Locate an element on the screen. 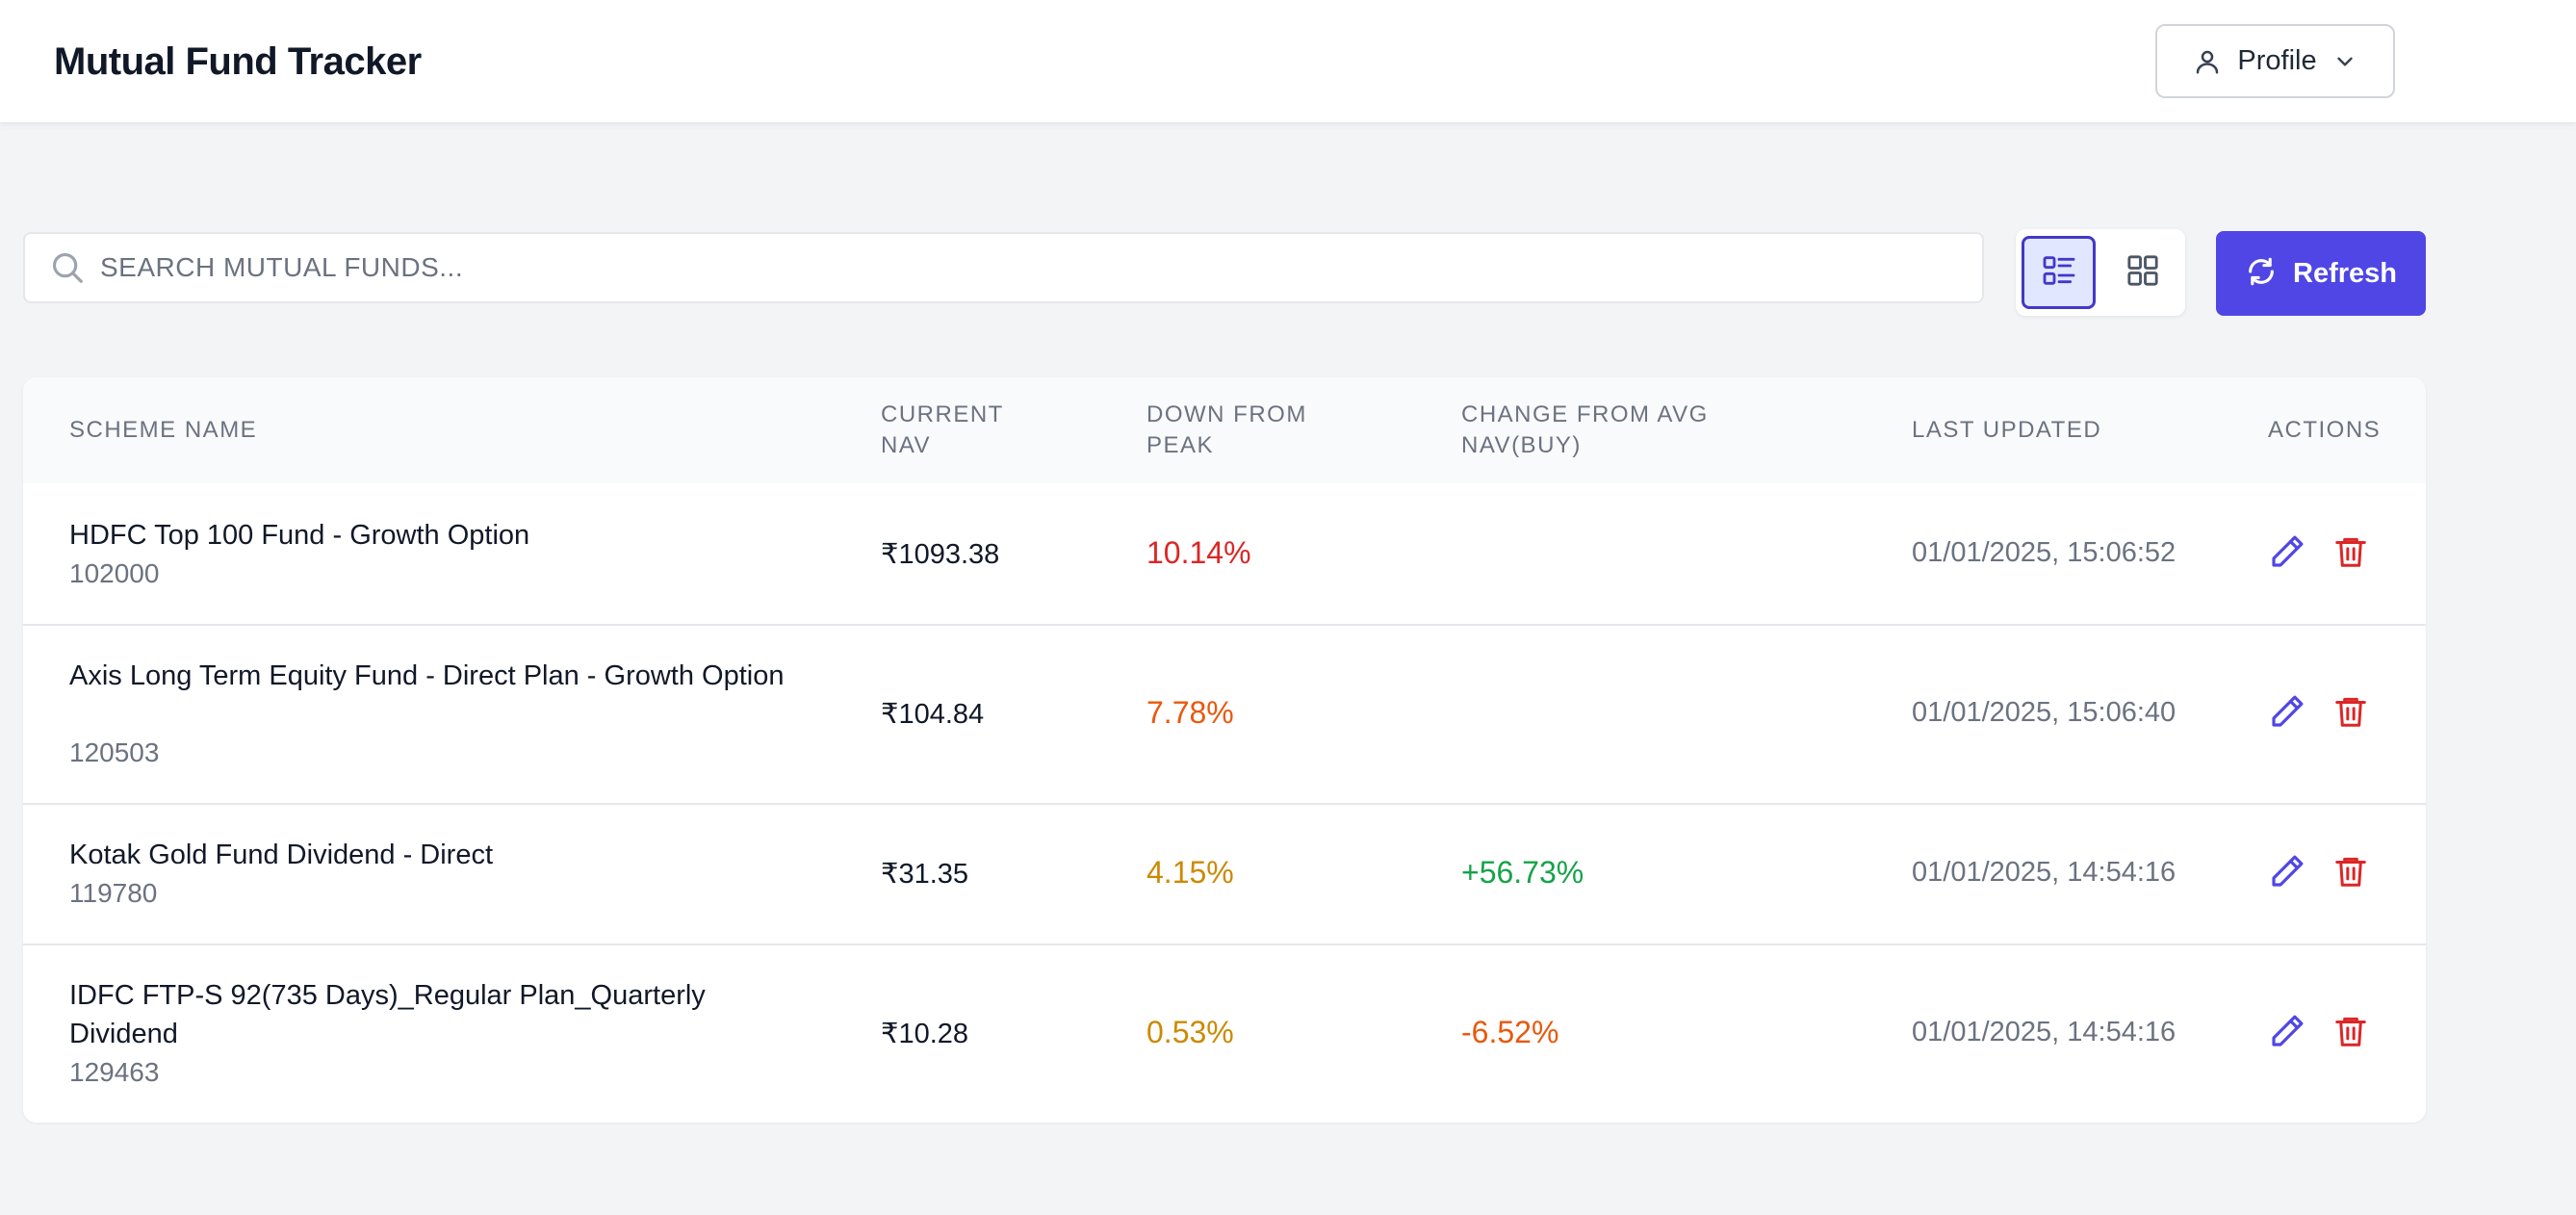 This screenshot has width=2576, height=1215. change-from-avg: +56.73% is located at coordinates (1522, 872).